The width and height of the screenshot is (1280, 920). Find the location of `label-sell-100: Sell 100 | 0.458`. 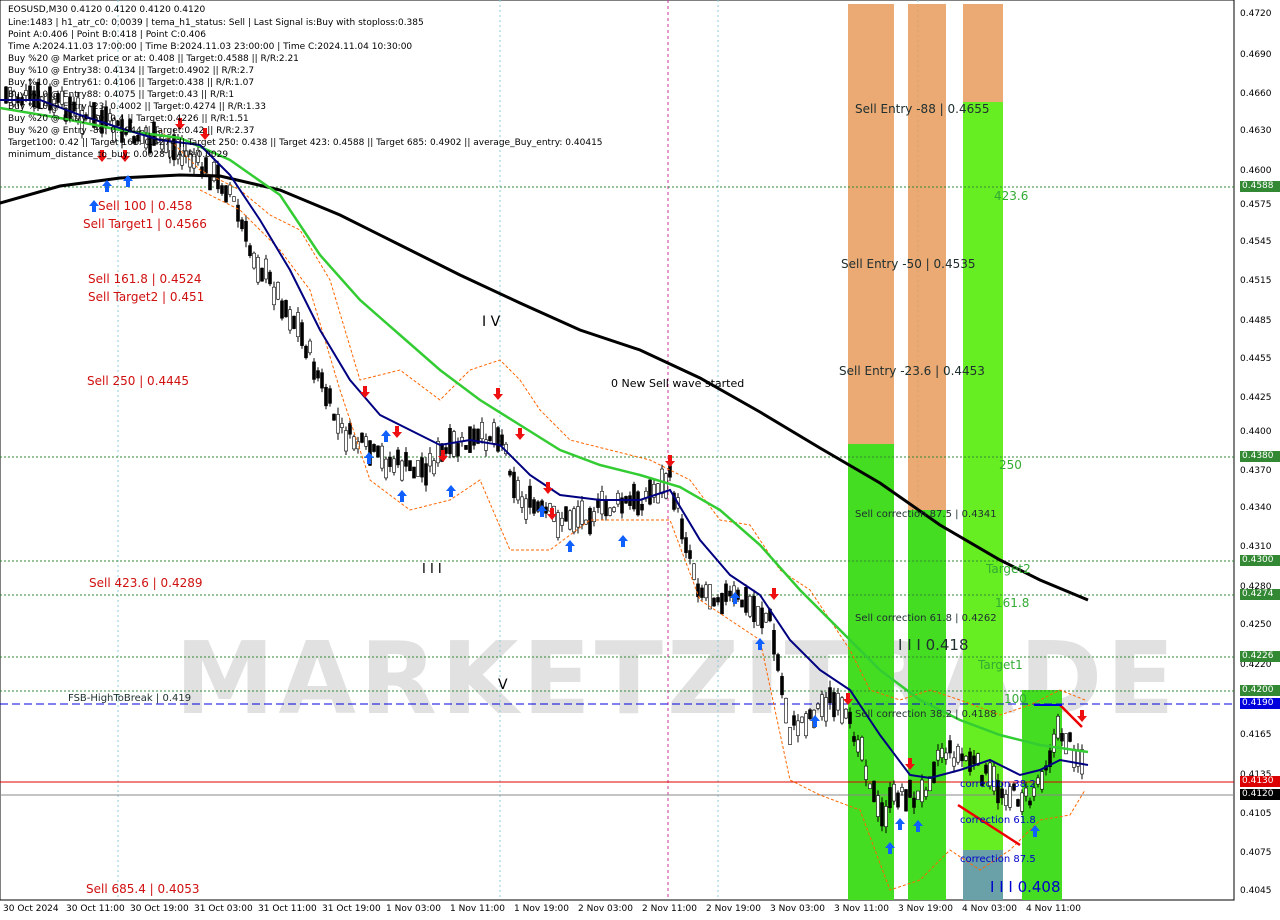

label-sell-100: Sell 100 | 0.458 is located at coordinates (145, 206).